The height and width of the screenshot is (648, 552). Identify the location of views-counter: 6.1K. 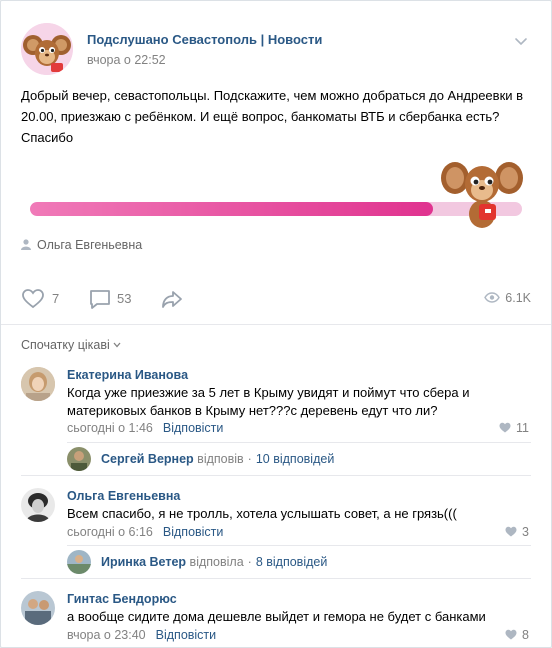
(507, 298).